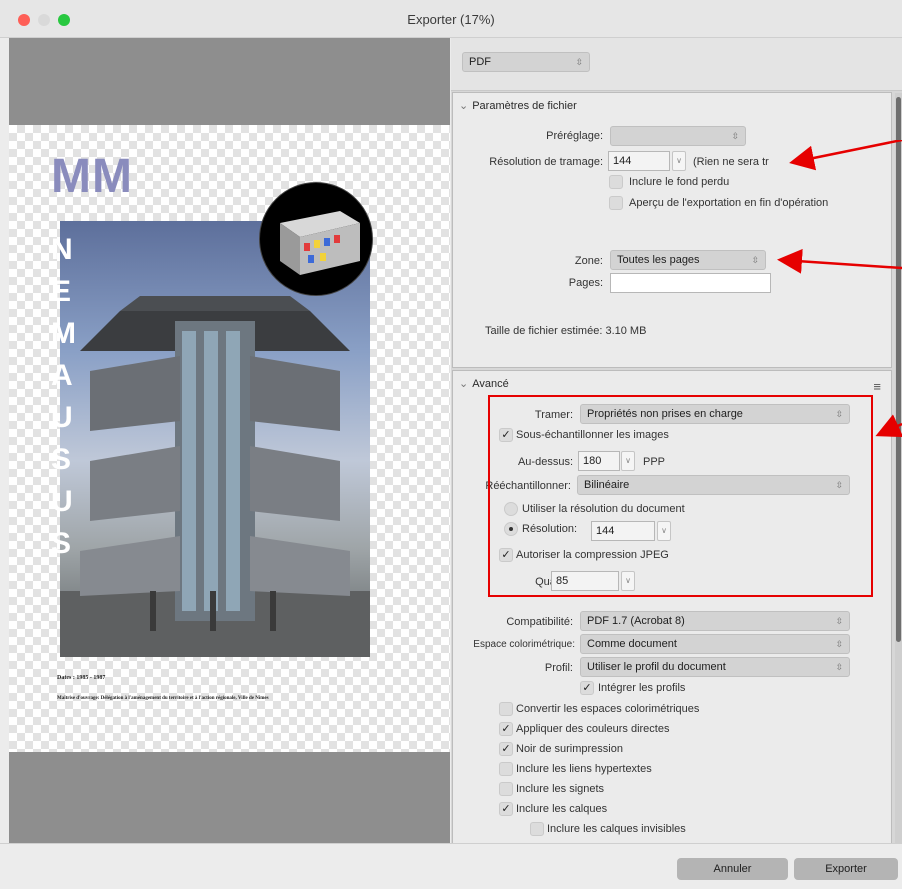  I want to click on raster-resolution-label: Résolution de tramage:, so click(546, 162).